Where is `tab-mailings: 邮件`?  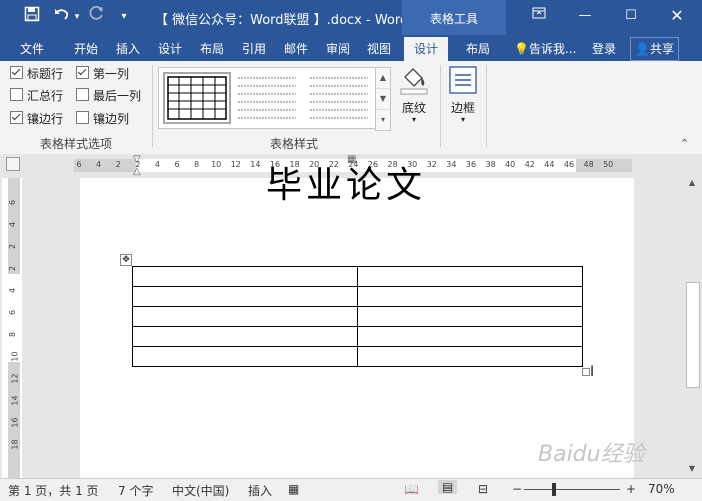
tab-mailings: 邮件 is located at coordinates (296, 49).